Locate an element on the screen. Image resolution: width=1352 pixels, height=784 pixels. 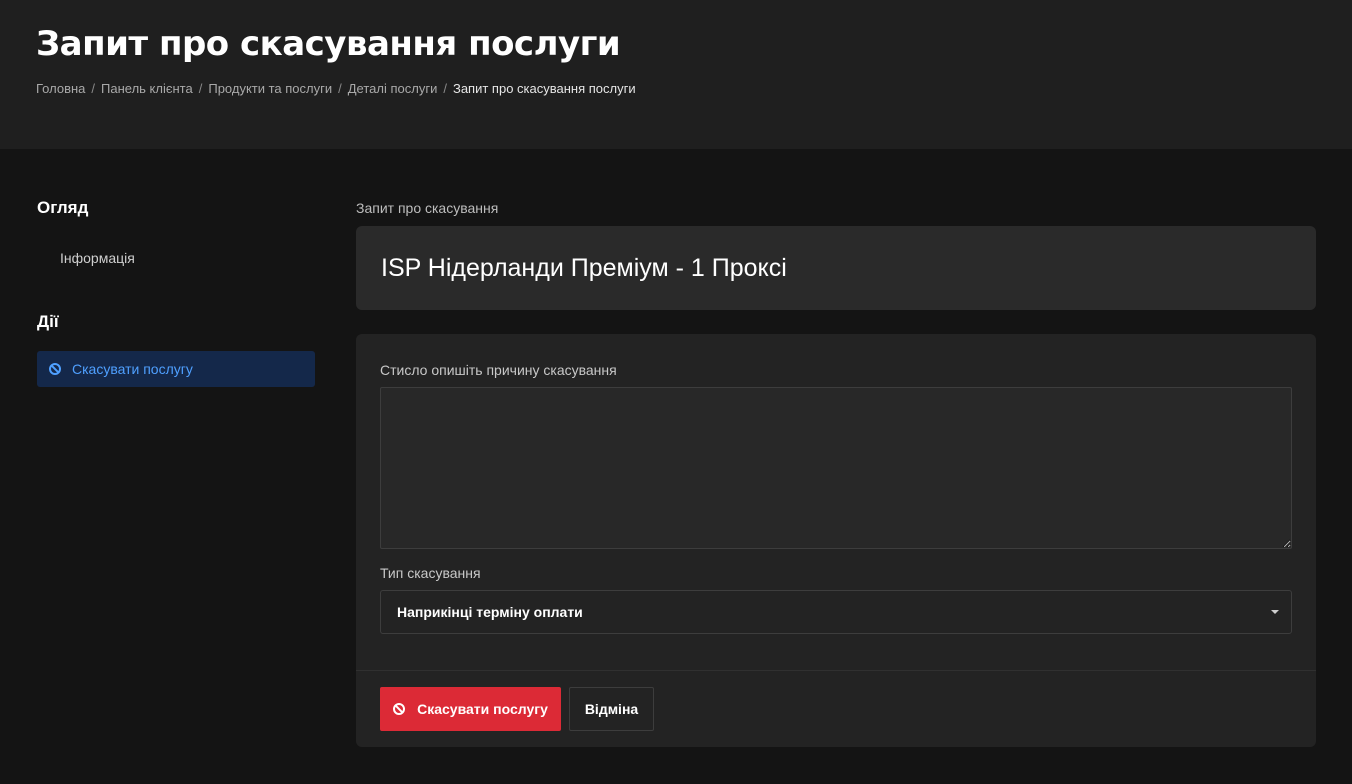
sidebar-heading-actions: Дії is located at coordinates (48, 321).